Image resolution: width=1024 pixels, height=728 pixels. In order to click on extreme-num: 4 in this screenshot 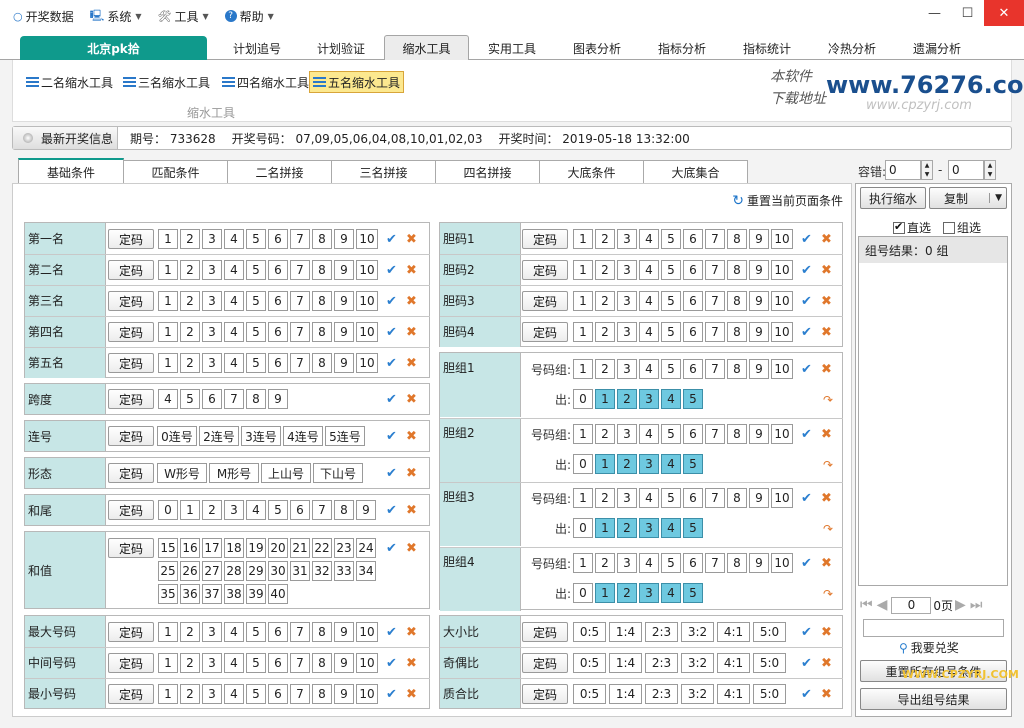, I will do `click(234, 694)`.